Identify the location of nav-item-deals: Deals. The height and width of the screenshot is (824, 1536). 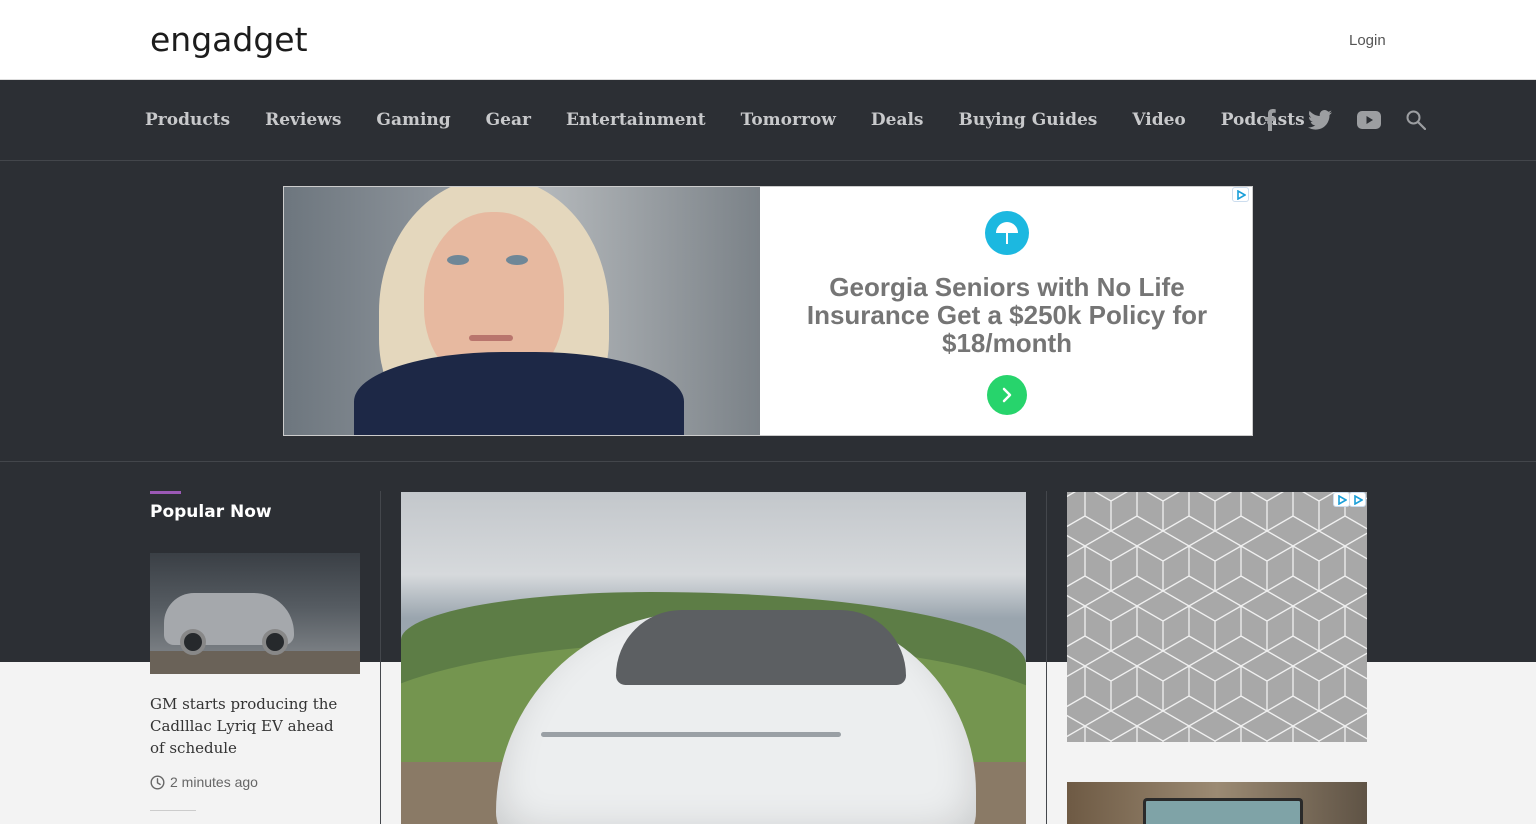
(897, 120).